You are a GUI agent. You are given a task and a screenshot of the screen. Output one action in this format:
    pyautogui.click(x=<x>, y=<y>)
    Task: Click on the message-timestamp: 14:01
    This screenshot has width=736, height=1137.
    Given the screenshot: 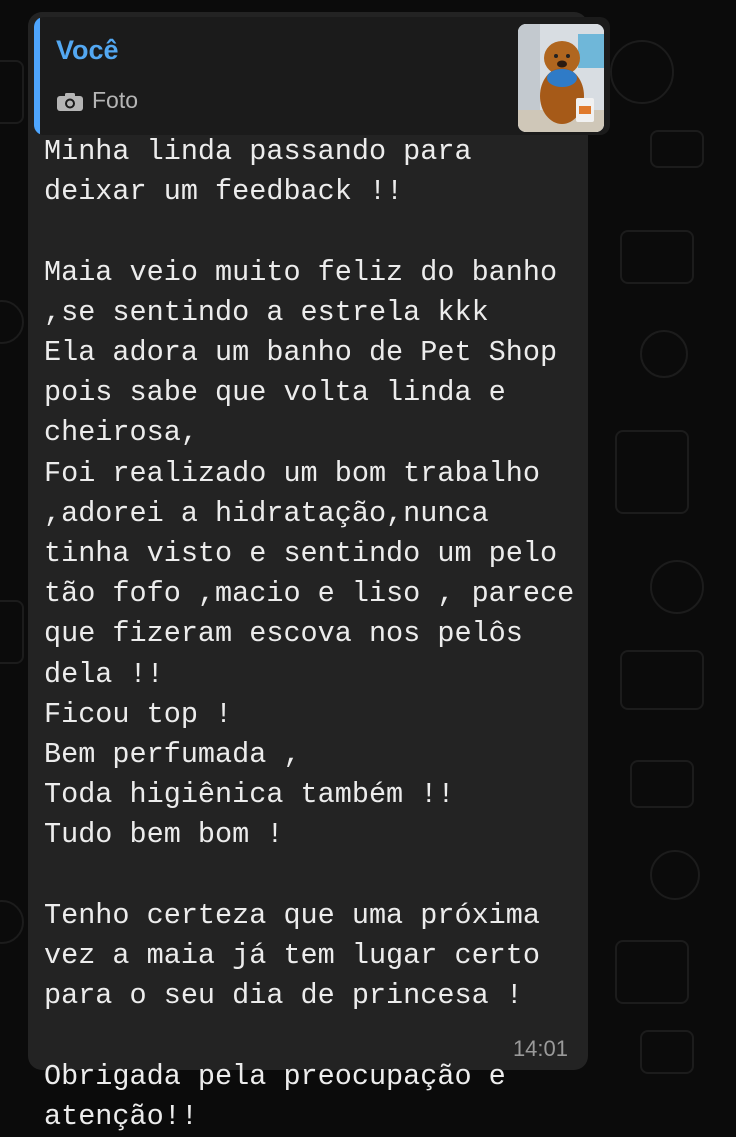 What is the action you would take?
    pyautogui.click(x=540, y=1048)
    